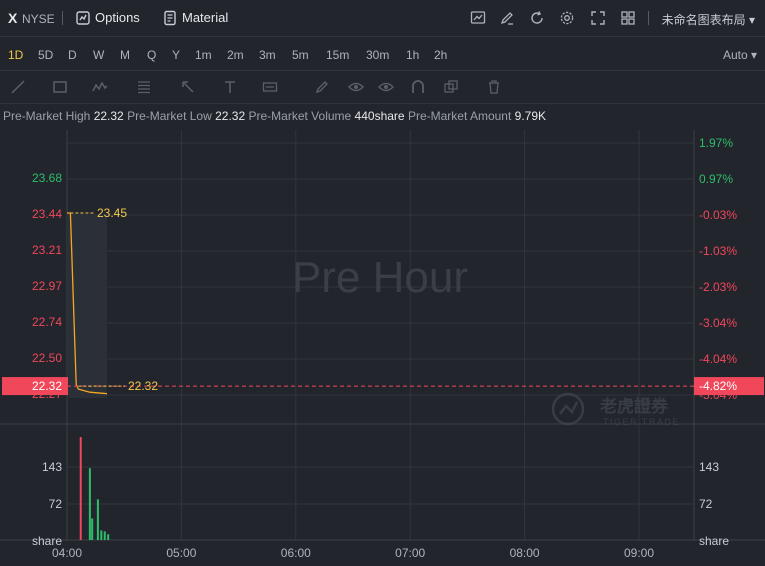 This screenshot has height=566, width=765. I want to click on timeframe-1h: 1h, so click(412, 55).